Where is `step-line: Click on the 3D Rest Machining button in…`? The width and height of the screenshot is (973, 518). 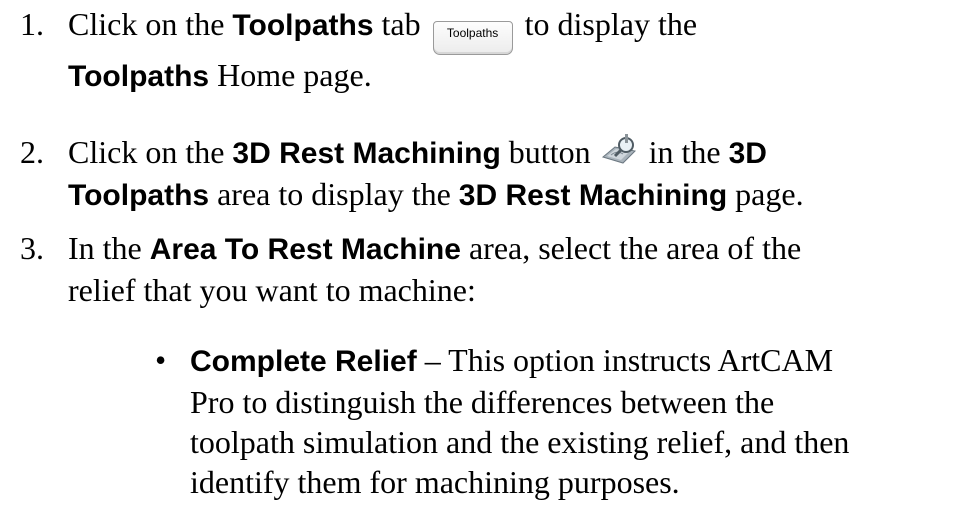 step-line: Click on the 3D Rest Machining button in… is located at coordinates (515, 153).